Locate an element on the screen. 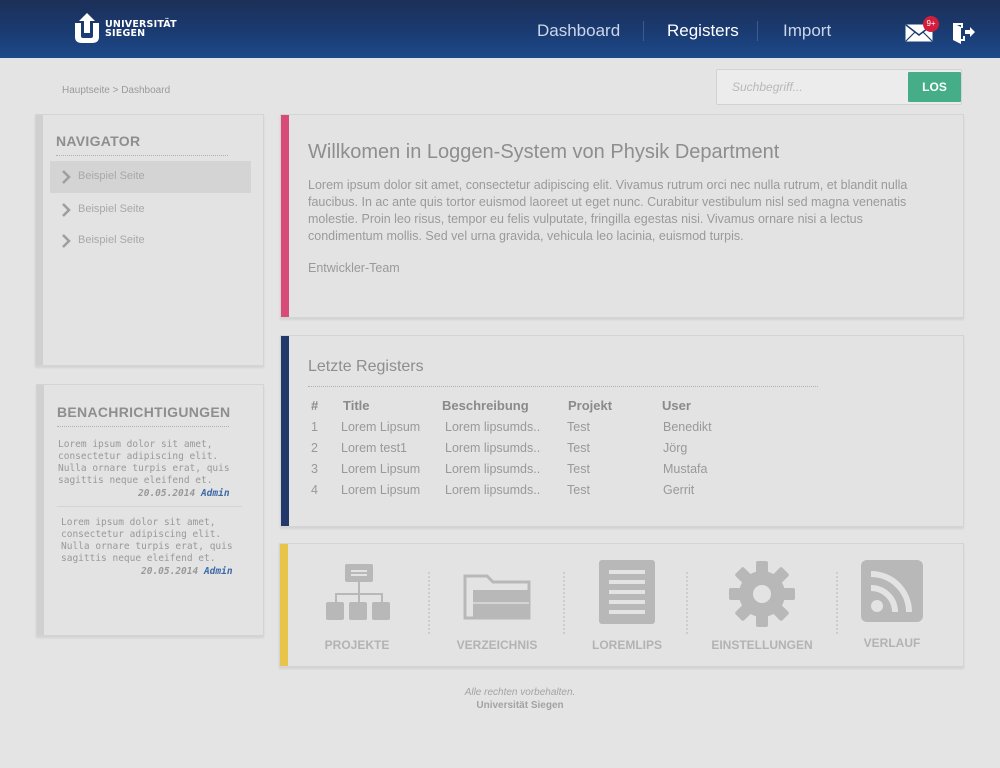 The width and height of the screenshot is (1000, 768). nav-registers: Registers is located at coordinates (703, 31).